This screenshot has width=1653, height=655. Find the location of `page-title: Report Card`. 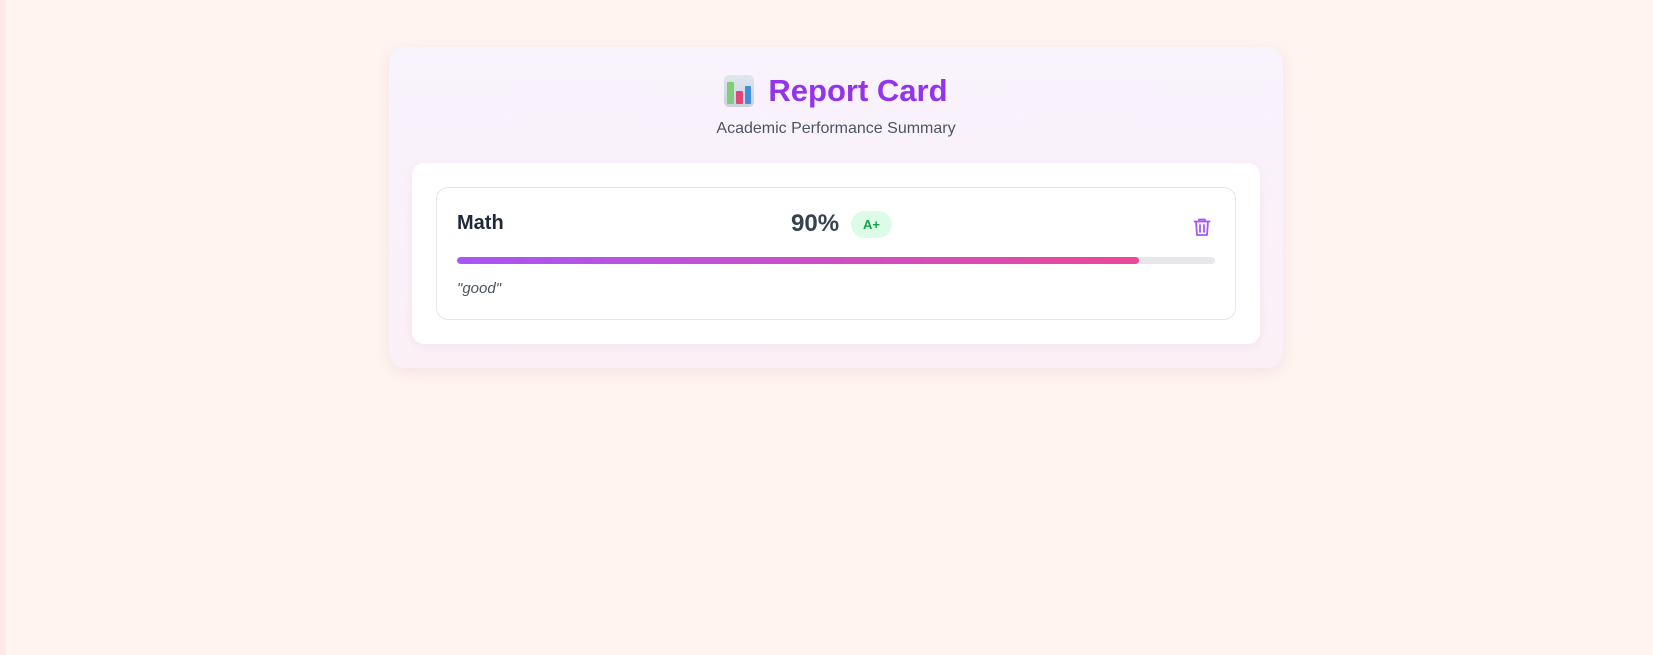

page-title: Report Card is located at coordinates (858, 90).